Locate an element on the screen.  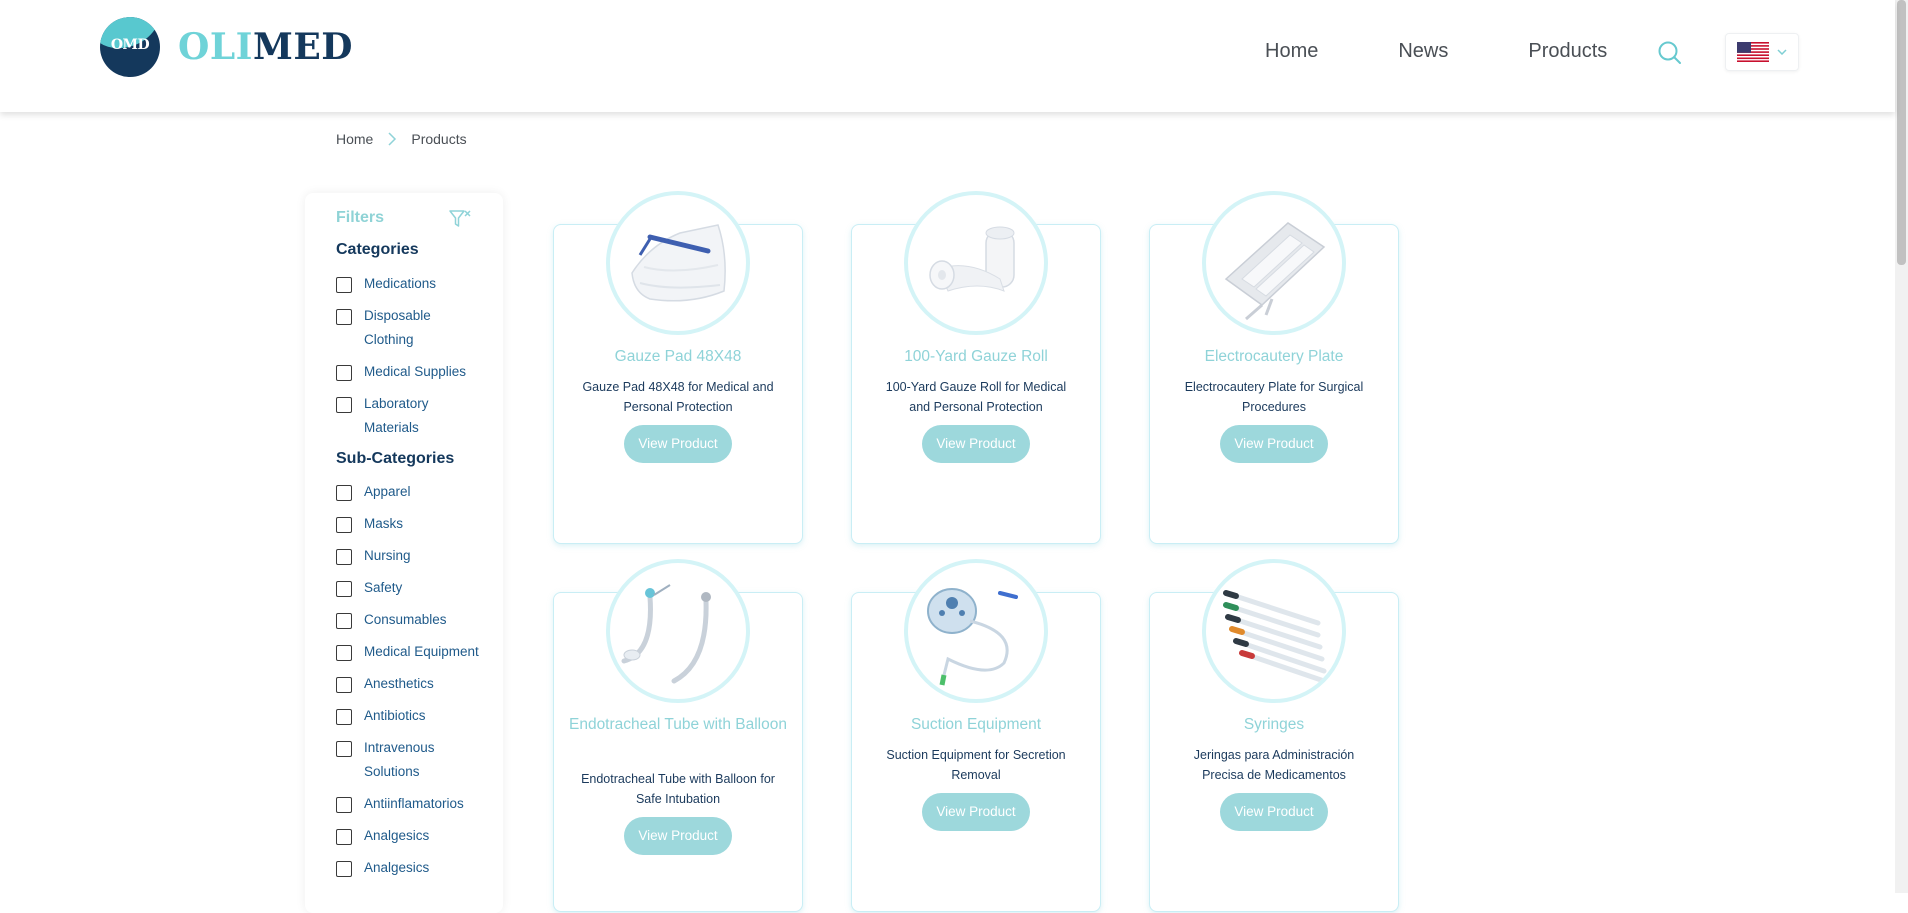
subcategory-filter-safety: Safety is located at coordinates (406, 589).